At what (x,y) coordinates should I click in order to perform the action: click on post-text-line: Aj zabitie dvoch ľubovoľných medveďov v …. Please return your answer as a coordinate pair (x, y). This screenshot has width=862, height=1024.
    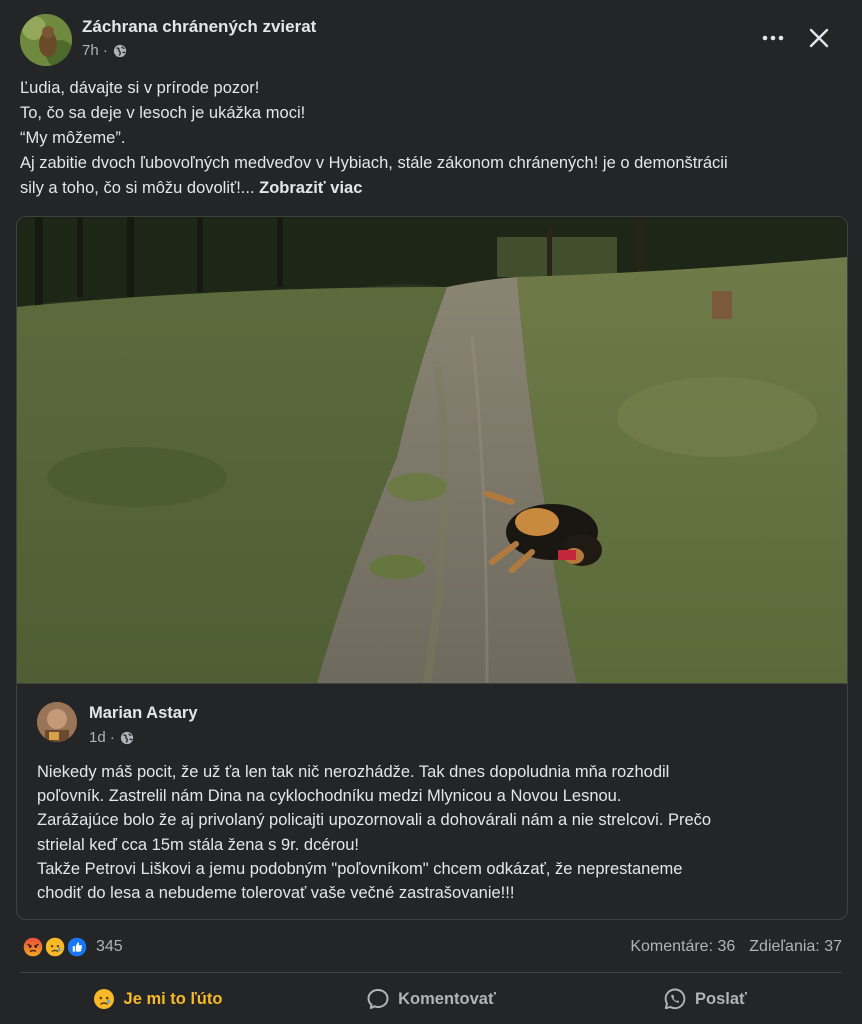
    Looking at the image, I should click on (374, 163).